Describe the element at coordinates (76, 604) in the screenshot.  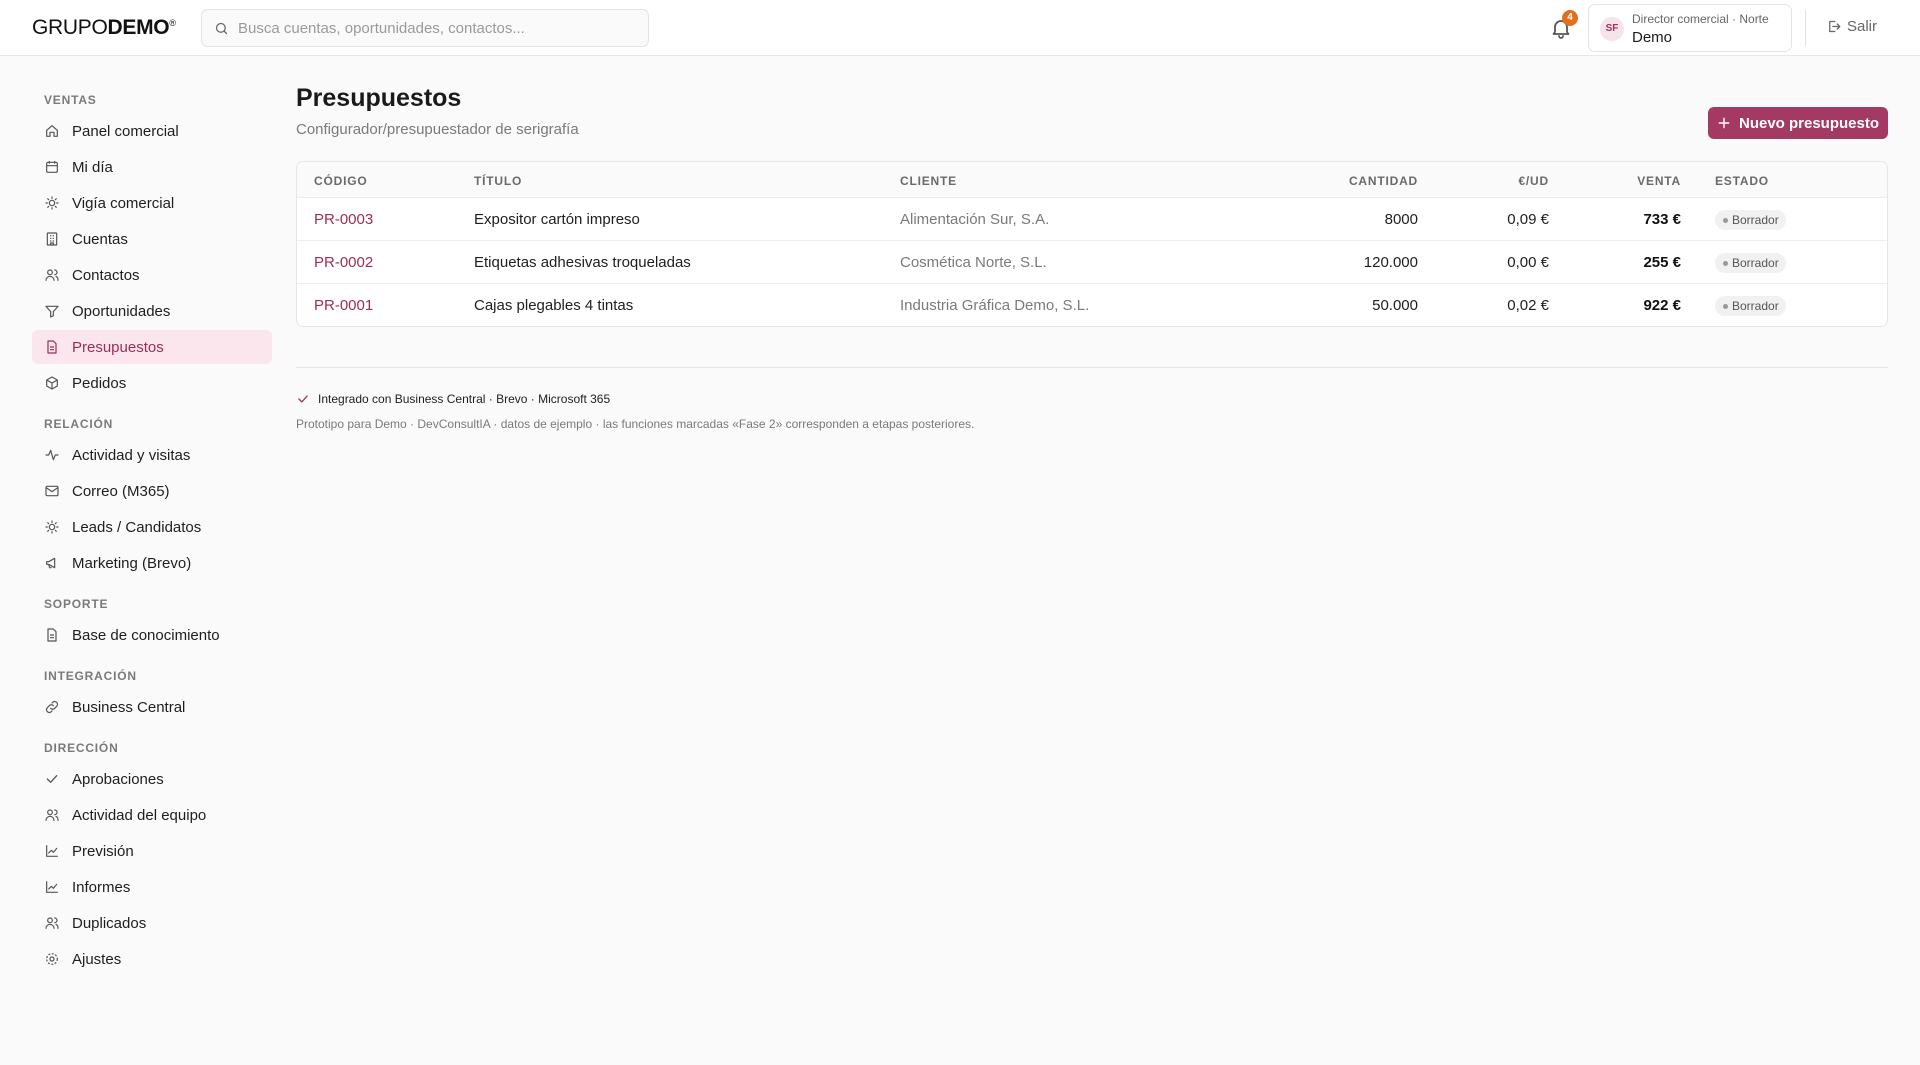
I see `section-title-soporte: SOPORTE` at that location.